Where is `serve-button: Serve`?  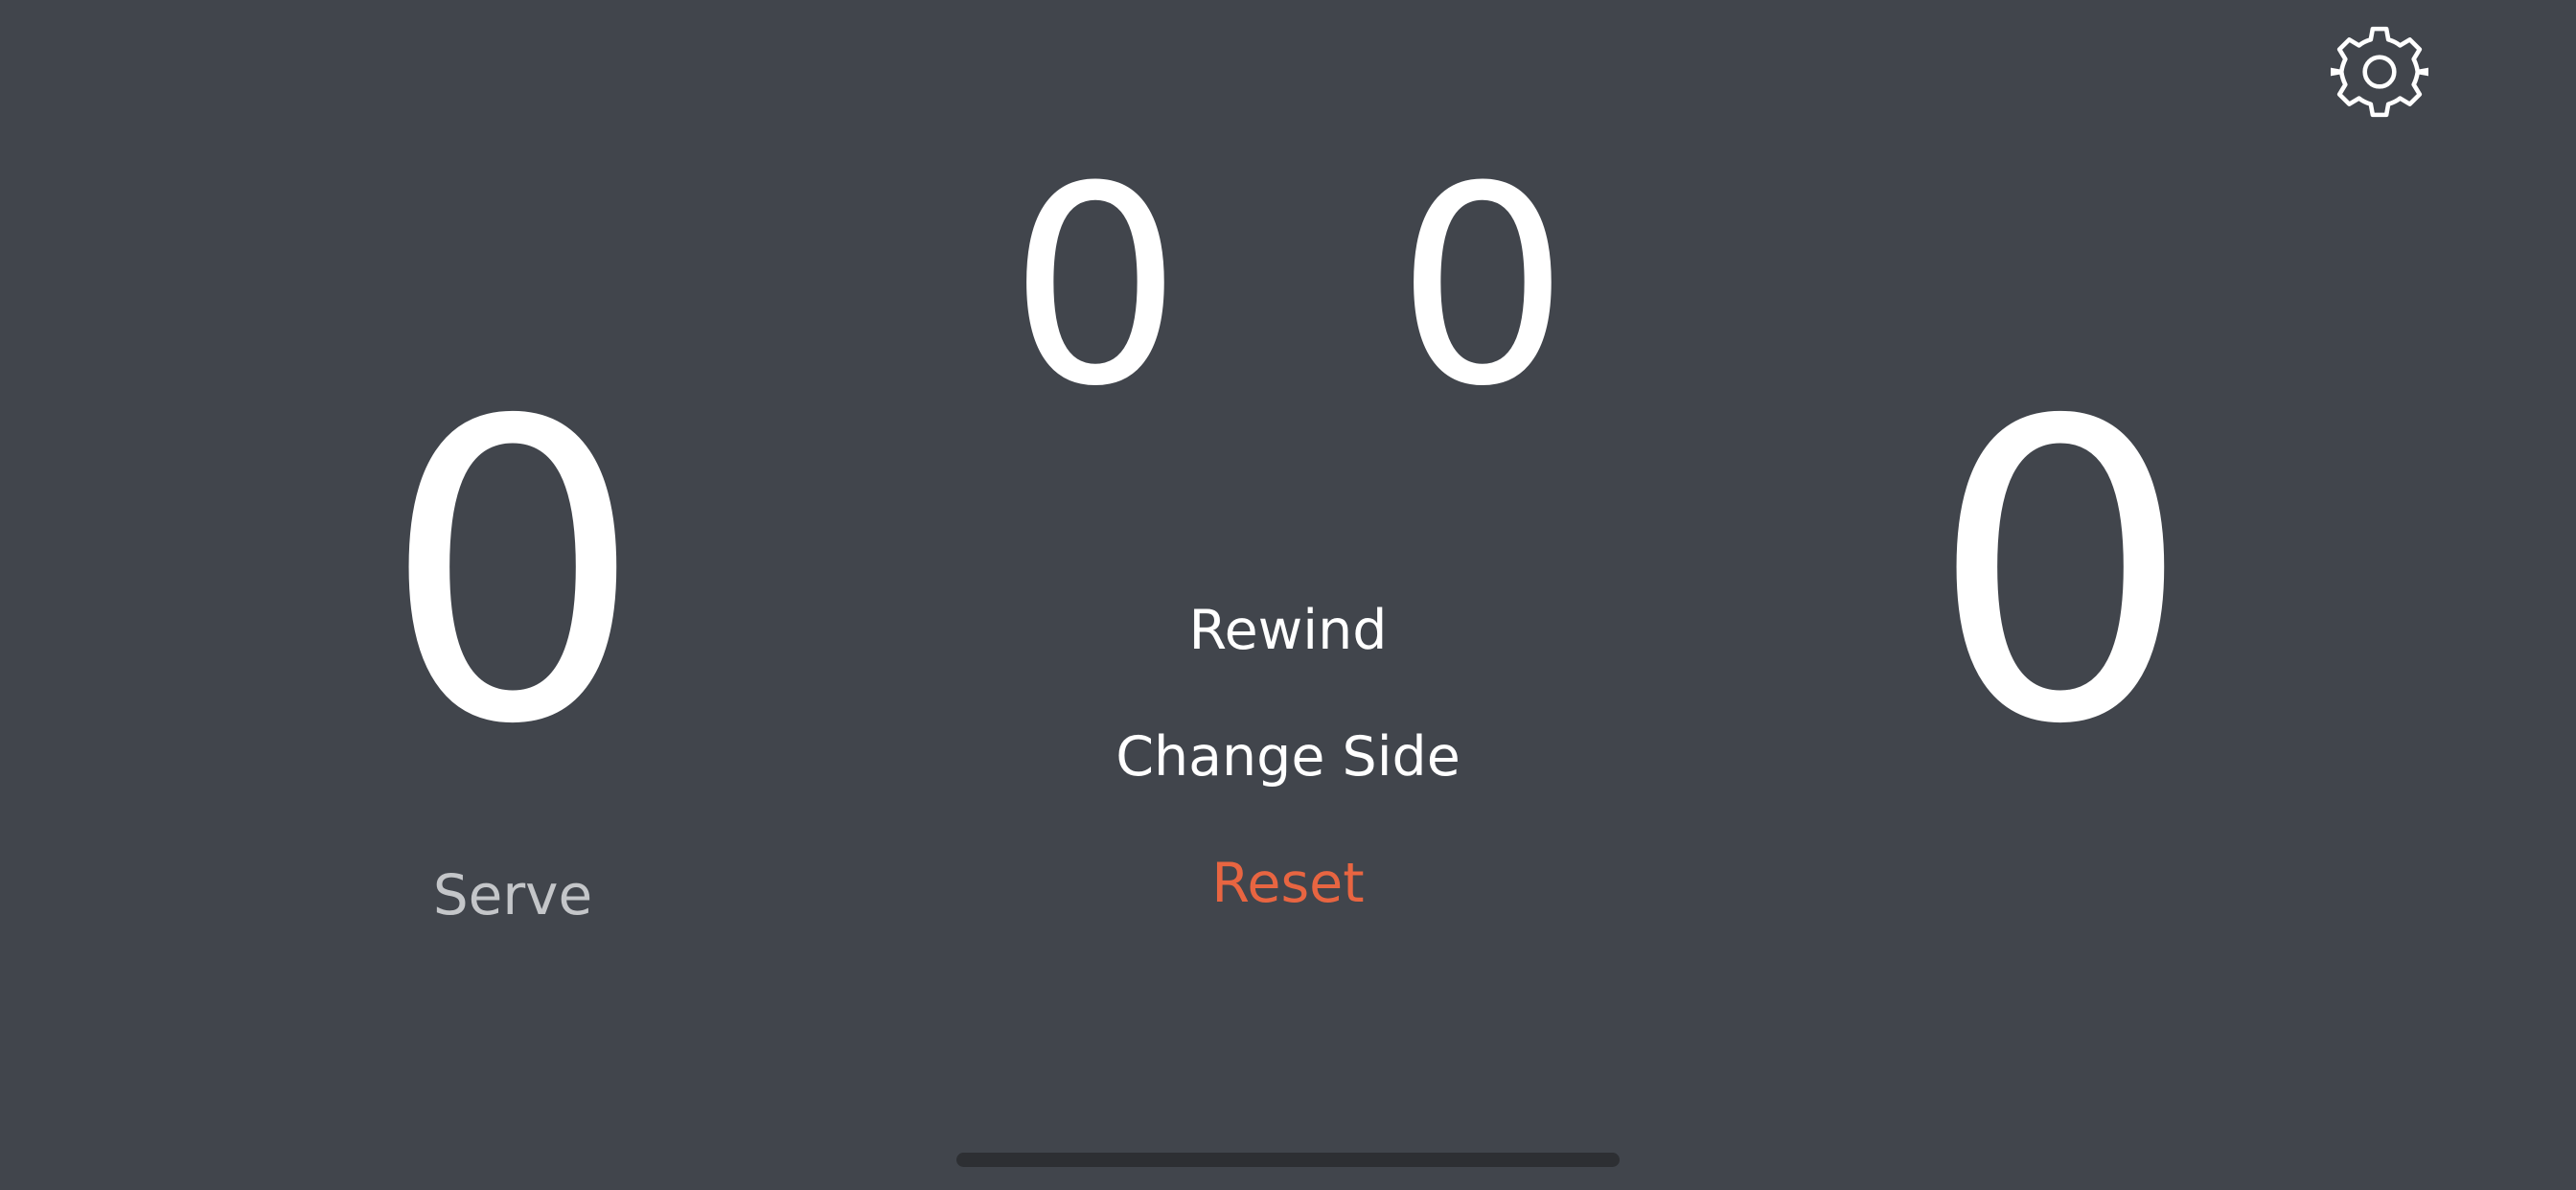
serve-button: Serve is located at coordinates (512, 895).